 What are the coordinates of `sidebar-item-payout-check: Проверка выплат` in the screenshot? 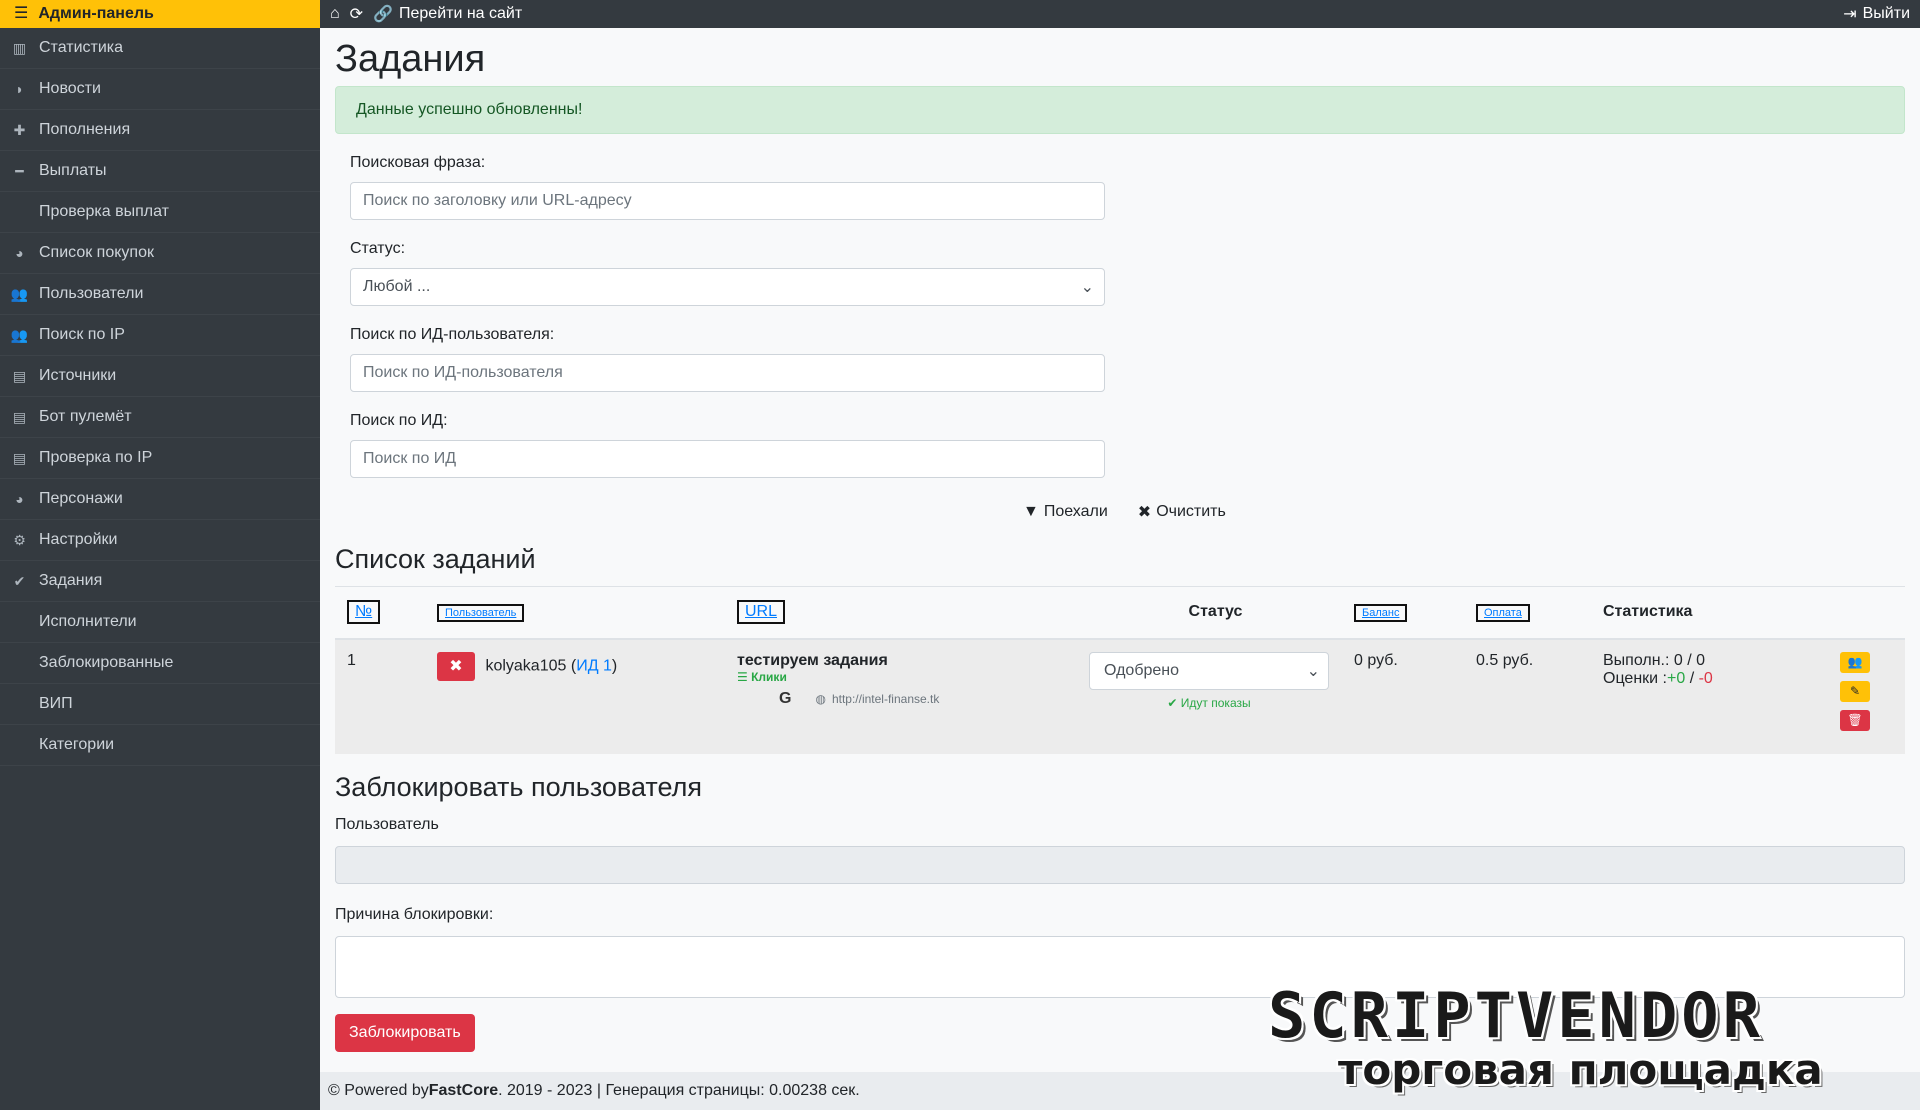 It's located at (160, 212).